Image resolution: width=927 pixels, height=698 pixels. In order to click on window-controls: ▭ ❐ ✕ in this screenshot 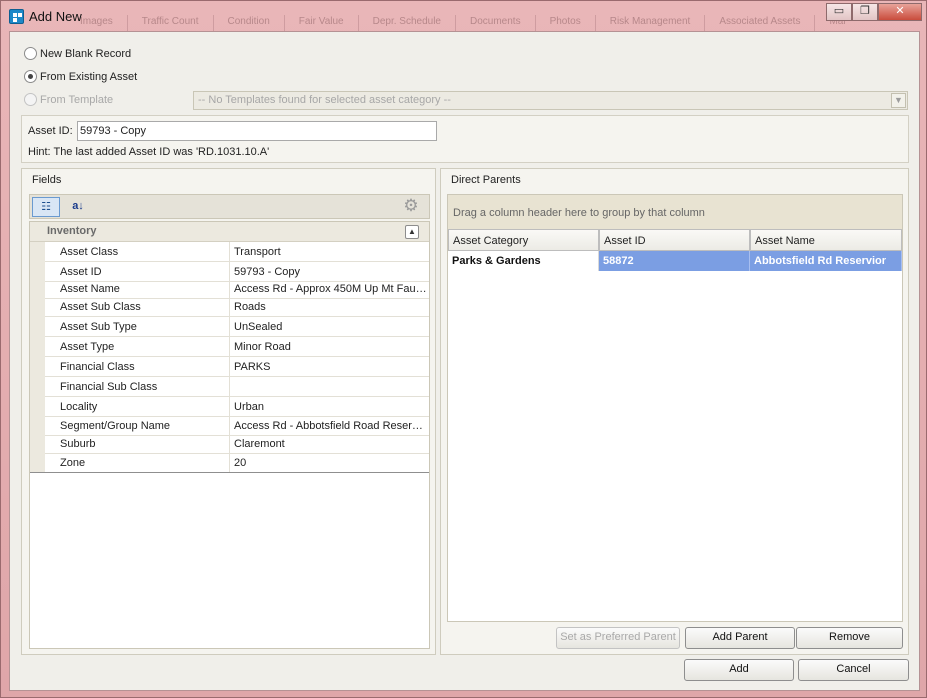, I will do `click(874, 12)`.